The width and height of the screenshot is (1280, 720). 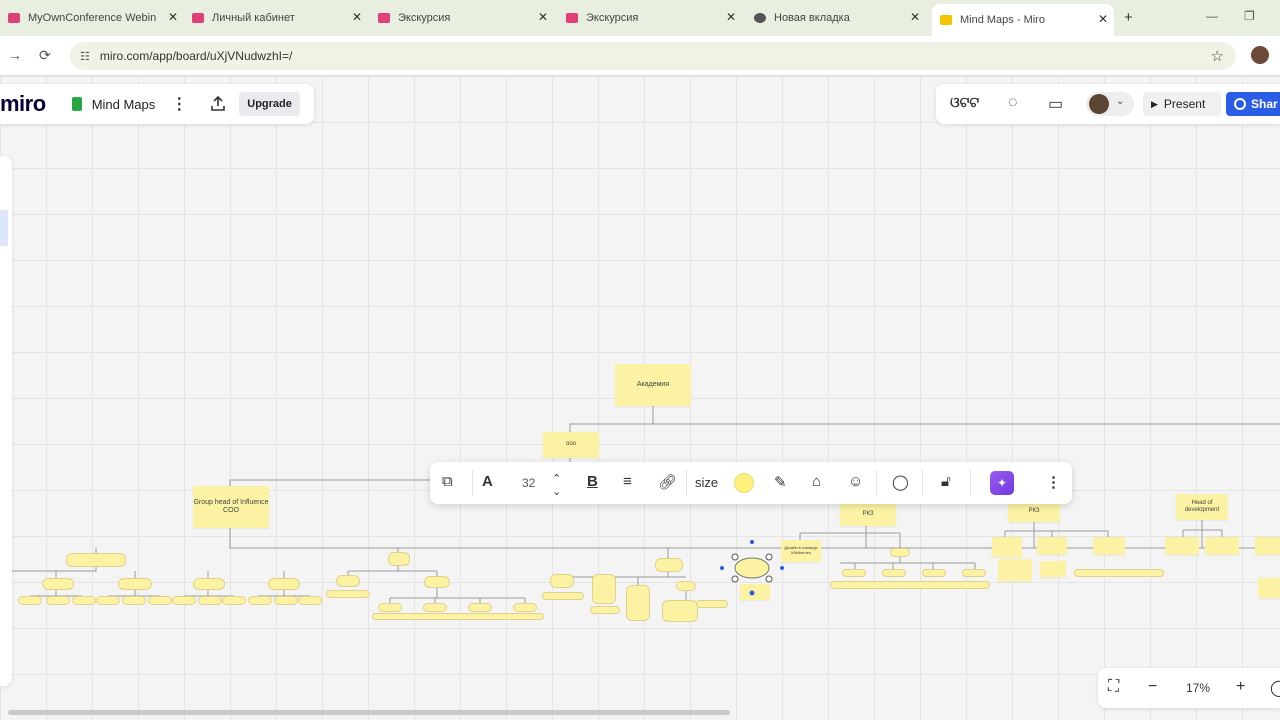 What do you see at coordinates (816, 481) in the screenshot?
I see `tag-icon: ⌂` at bounding box center [816, 481].